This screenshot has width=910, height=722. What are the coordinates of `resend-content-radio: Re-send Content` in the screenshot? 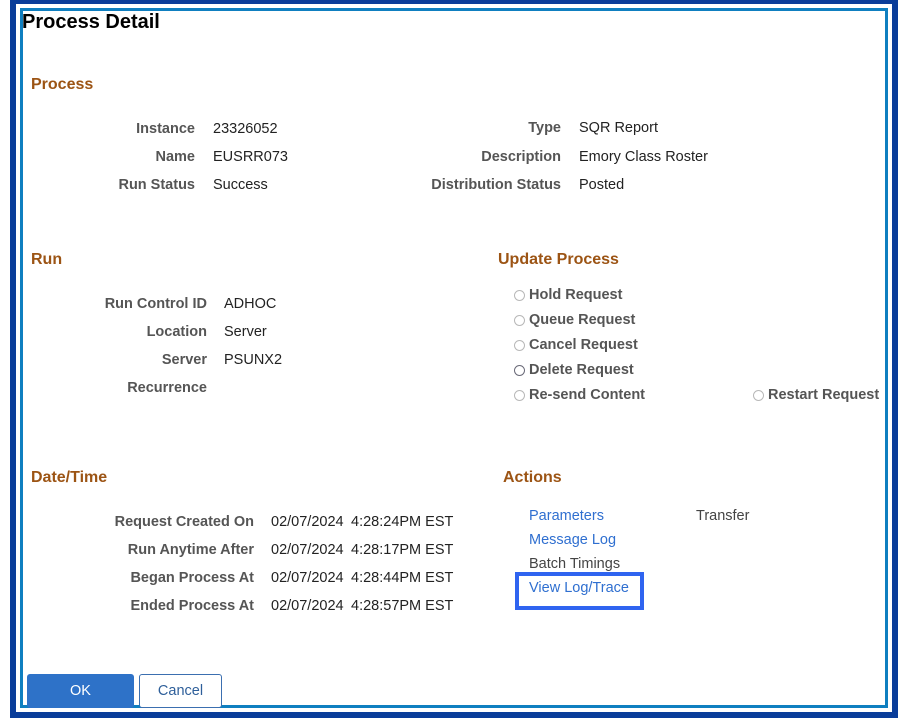 It's located at (579, 395).